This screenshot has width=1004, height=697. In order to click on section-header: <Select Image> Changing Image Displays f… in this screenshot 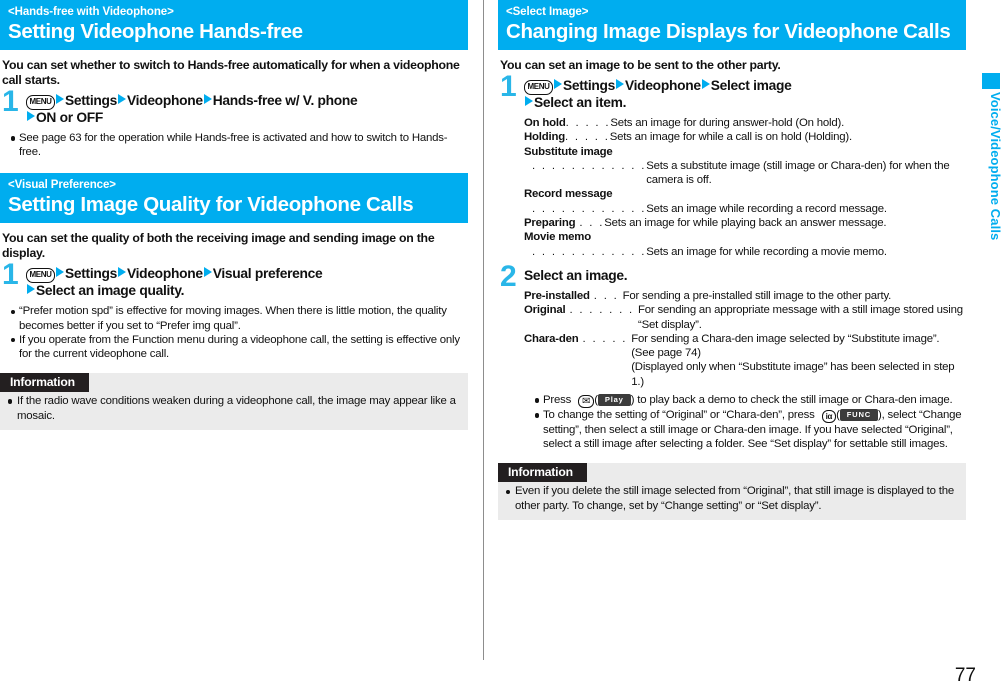, I will do `click(732, 25)`.